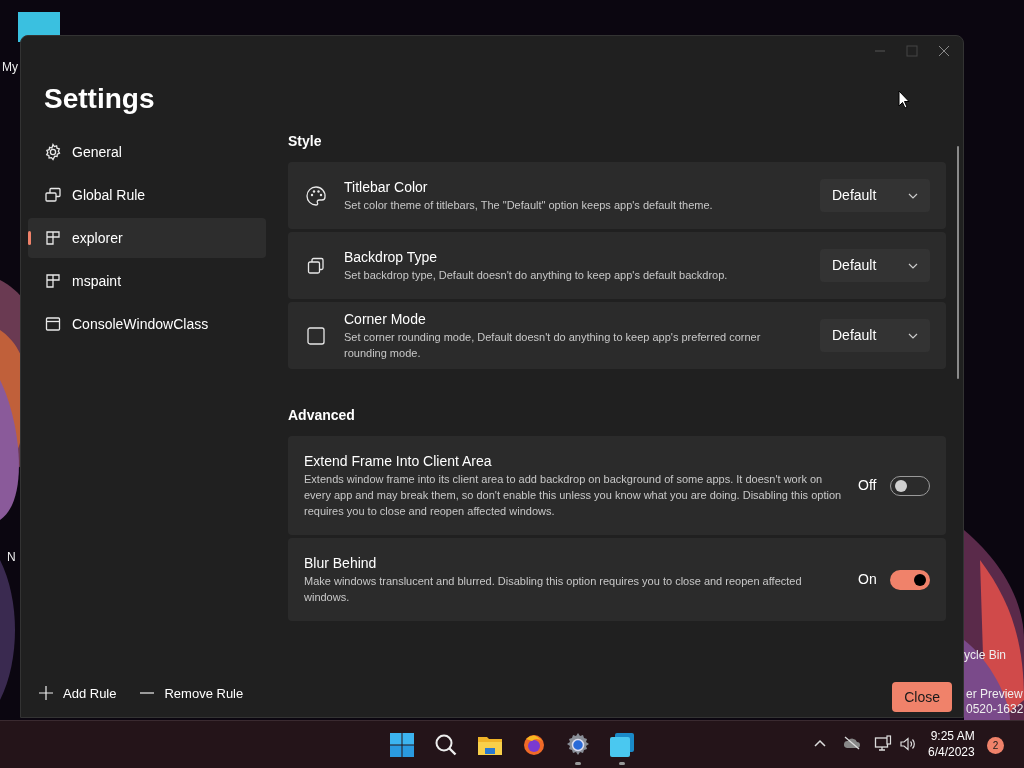 This screenshot has height=768, width=1024. What do you see at coordinates (908, 744) in the screenshot?
I see `volume-icon` at bounding box center [908, 744].